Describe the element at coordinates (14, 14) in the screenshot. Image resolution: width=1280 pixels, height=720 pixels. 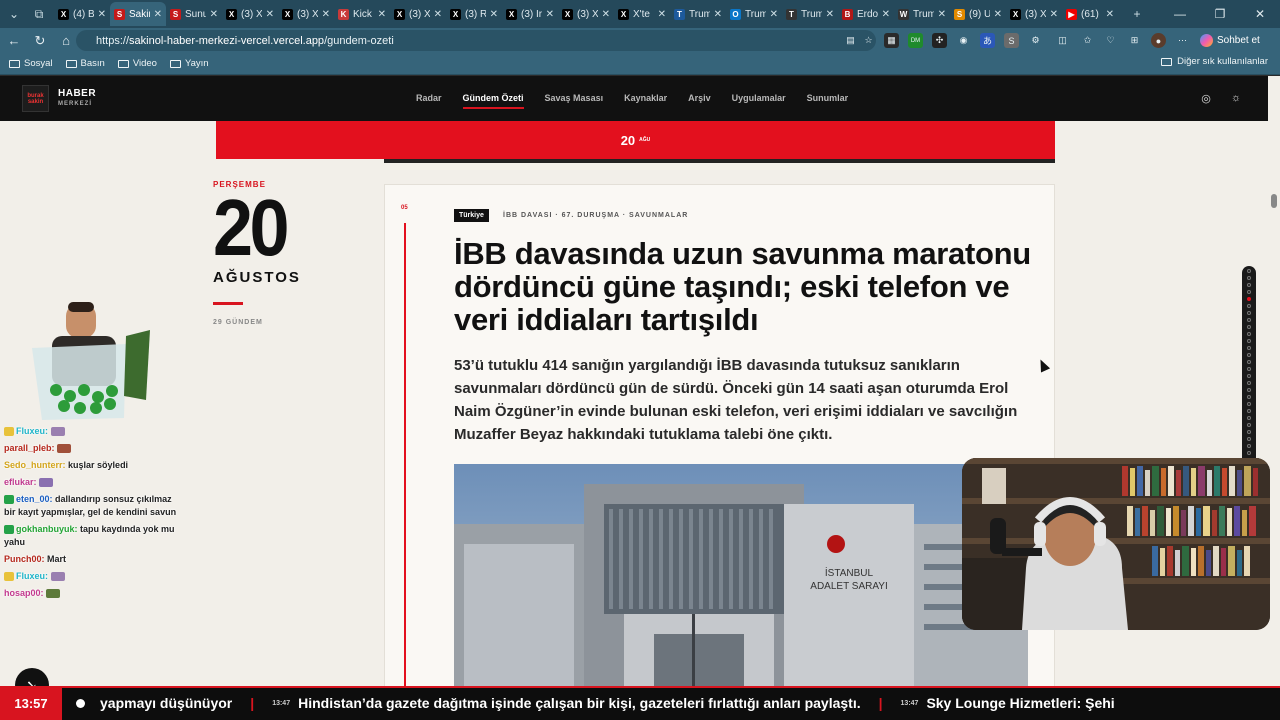
I see `tab-list-chevron-icon: ⌄` at that location.